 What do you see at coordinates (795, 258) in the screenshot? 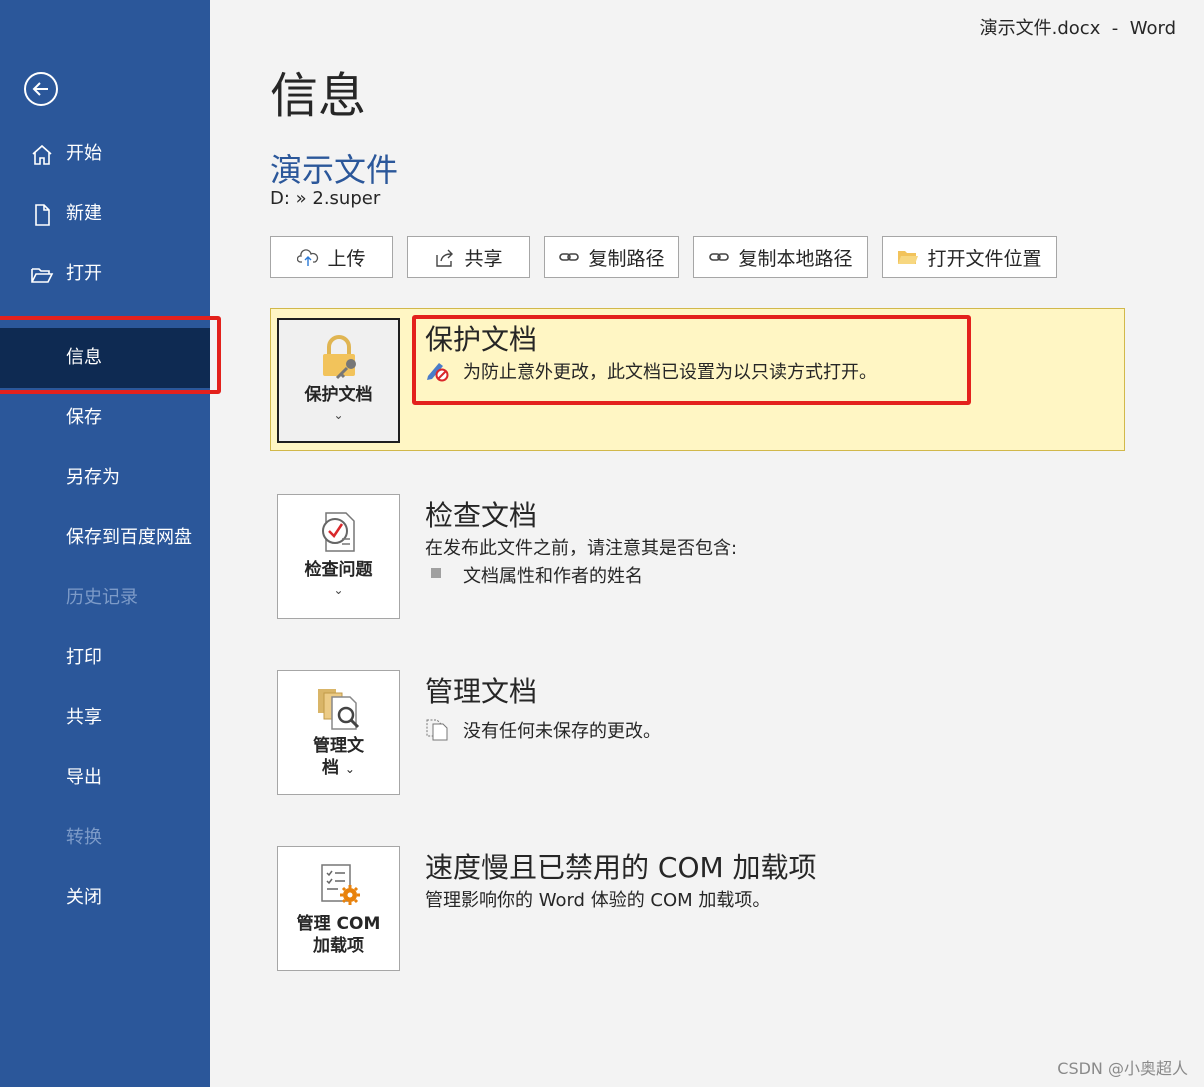
I see `copy-local-path-label: 复制本地路径` at bounding box center [795, 258].